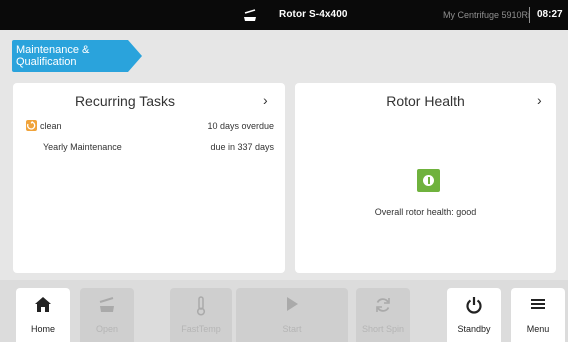 The image size is (568, 342). What do you see at coordinates (250, 15) in the screenshot?
I see `rotor-icon` at bounding box center [250, 15].